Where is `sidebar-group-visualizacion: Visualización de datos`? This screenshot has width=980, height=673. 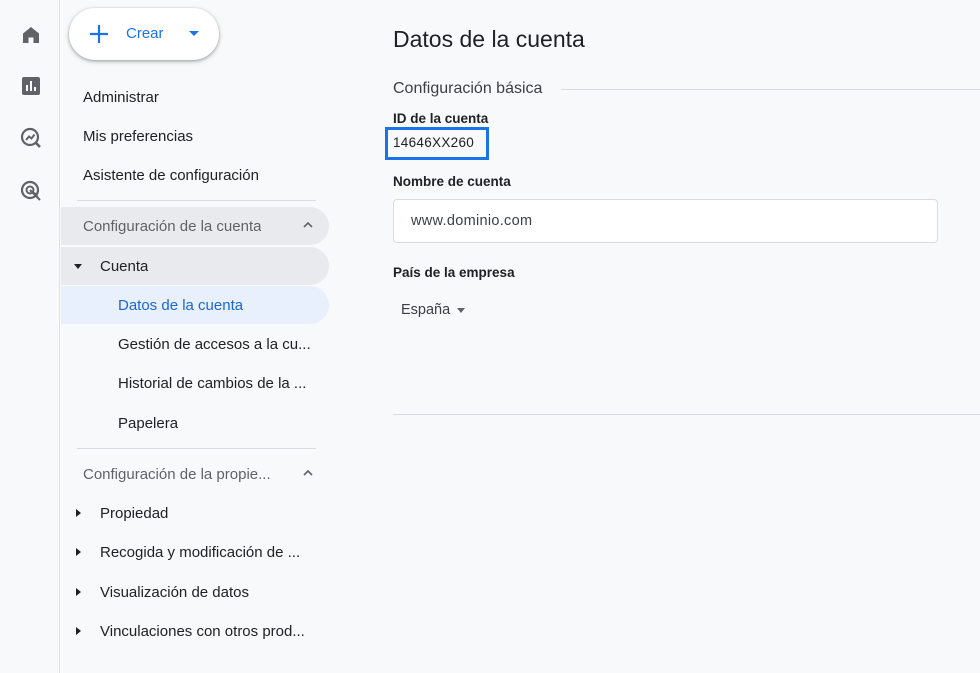 sidebar-group-visualizacion: Visualización de datos is located at coordinates (195, 592).